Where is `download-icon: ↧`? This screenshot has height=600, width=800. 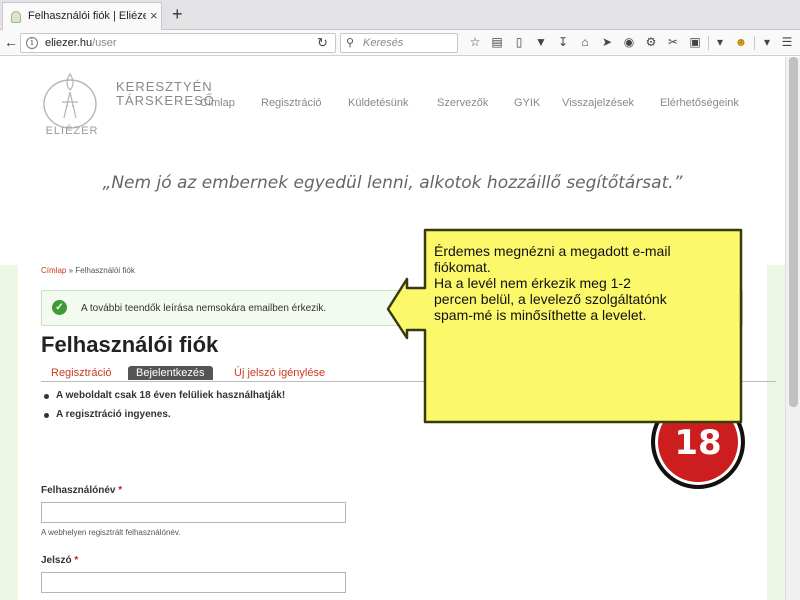 download-icon: ↧ is located at coordinates (563, 42).